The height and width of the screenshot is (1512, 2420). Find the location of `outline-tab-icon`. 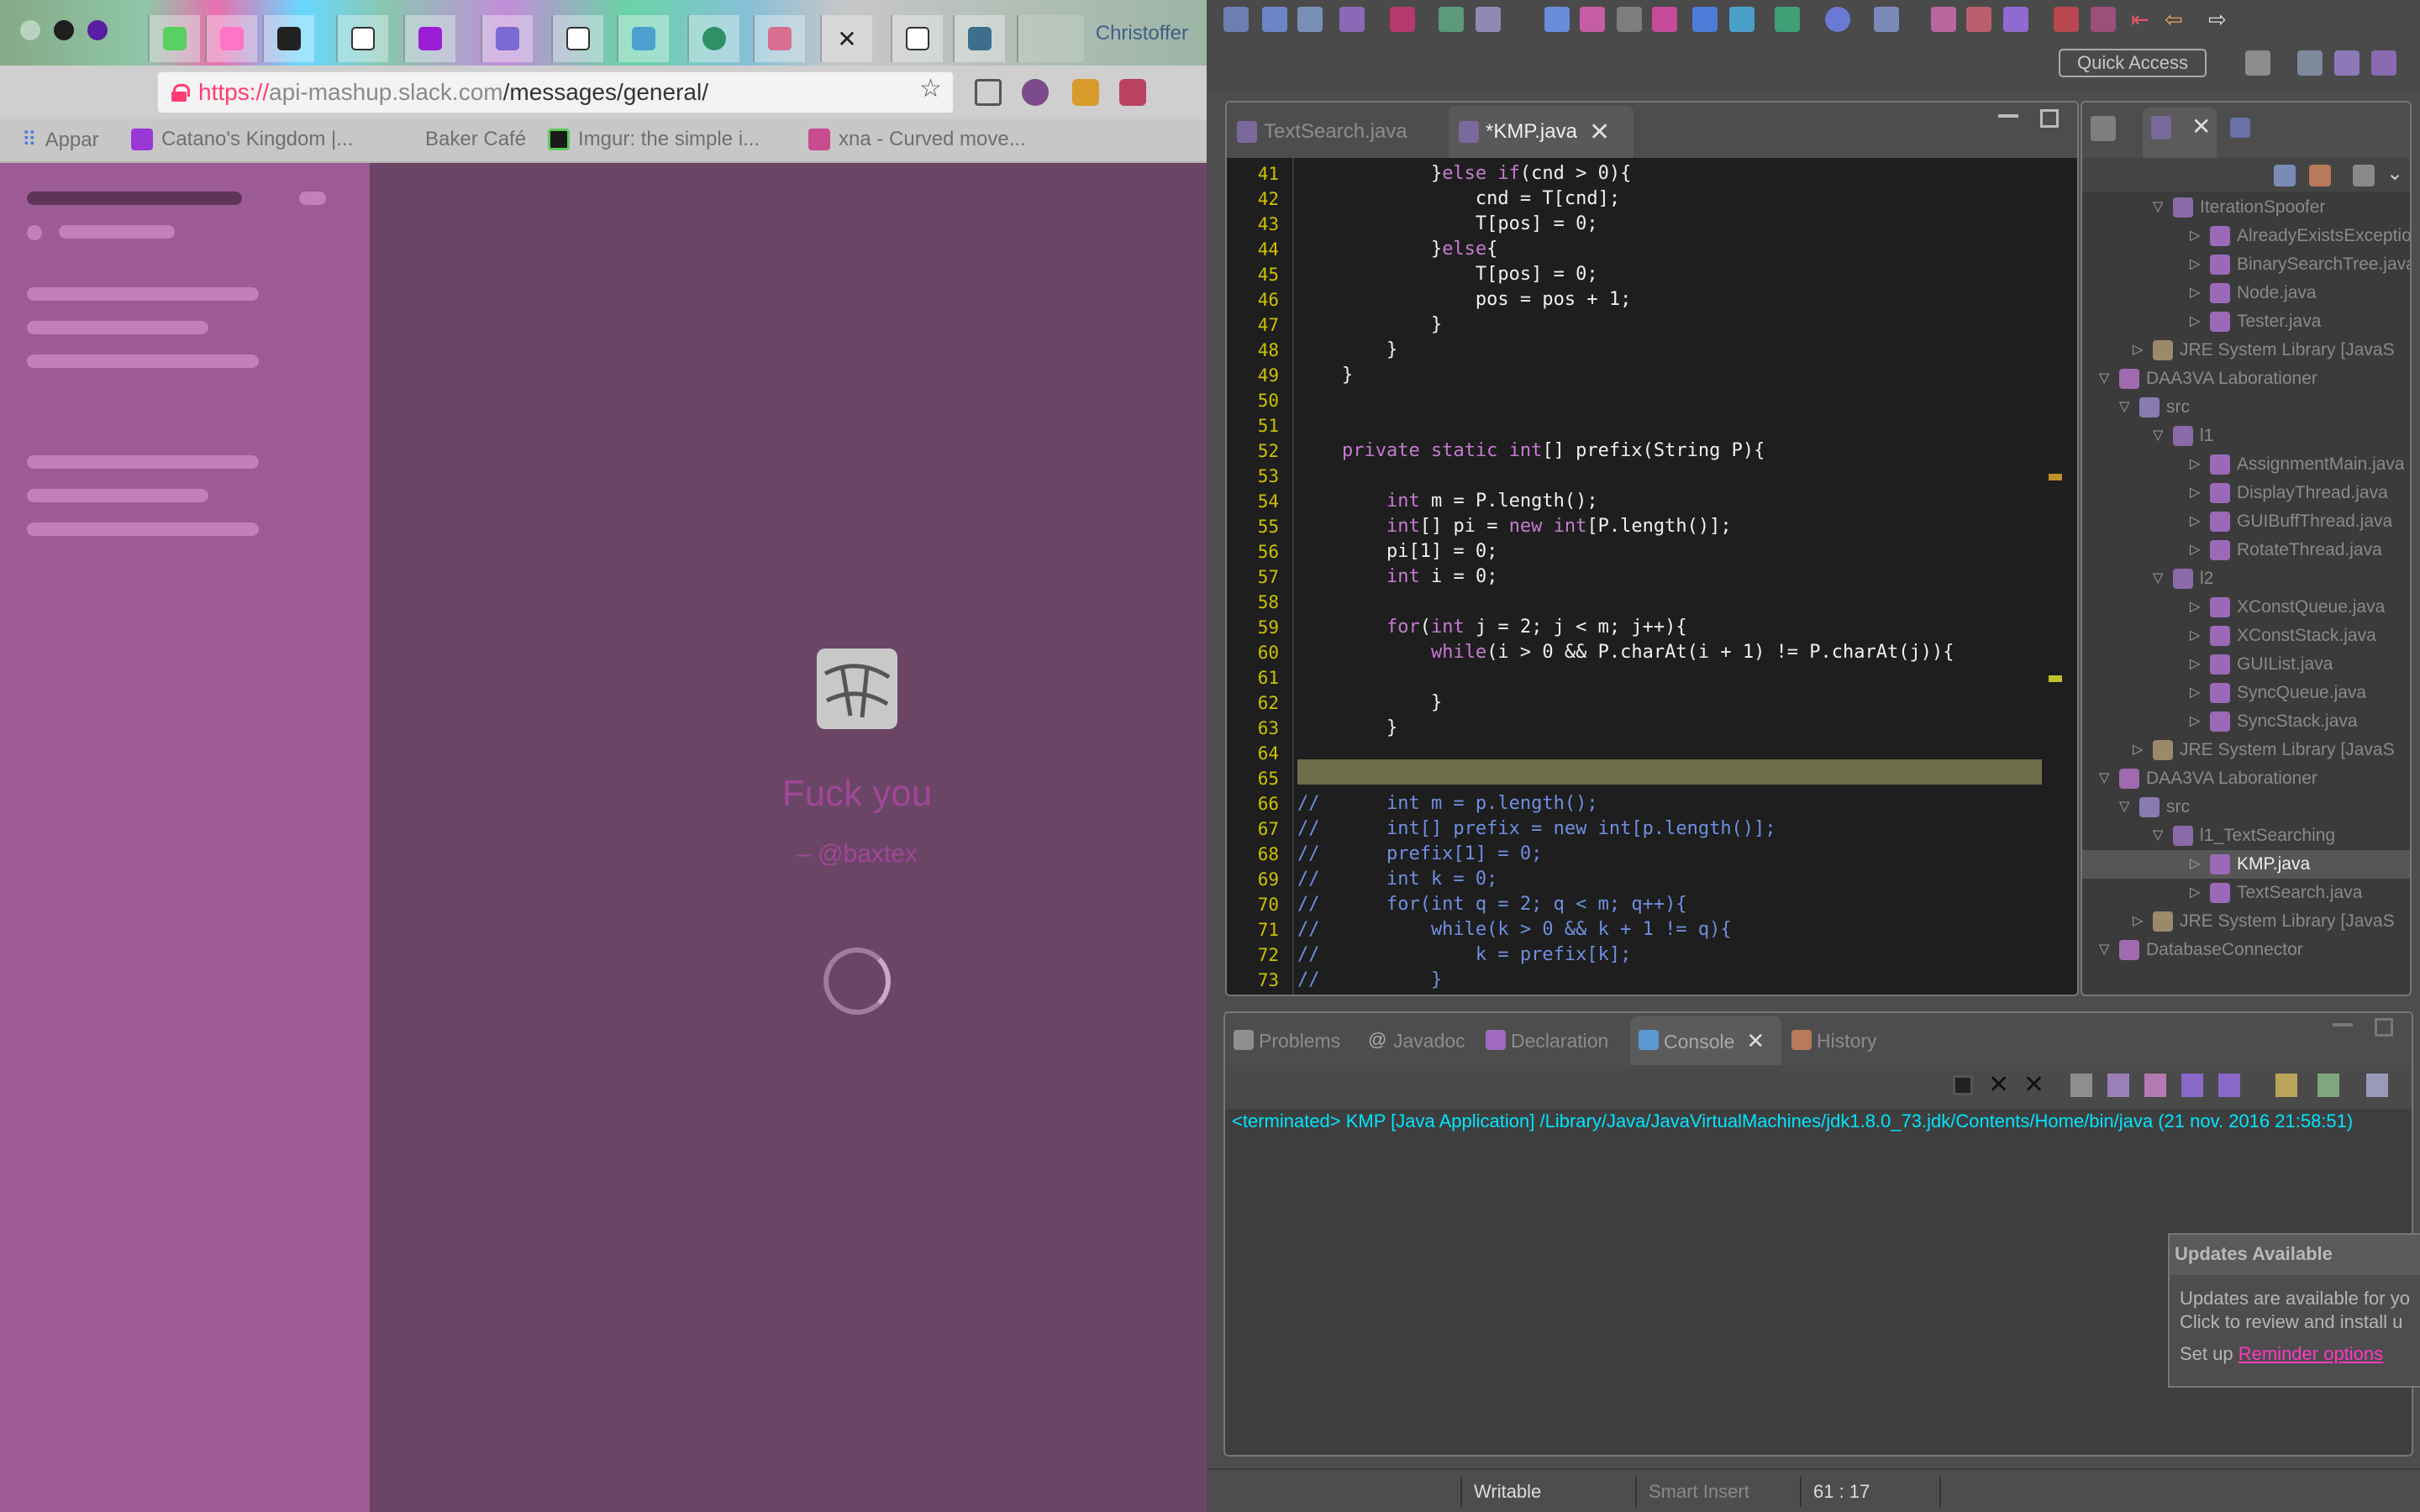

outline-tab-icon is located at coordinates (2240, 128).